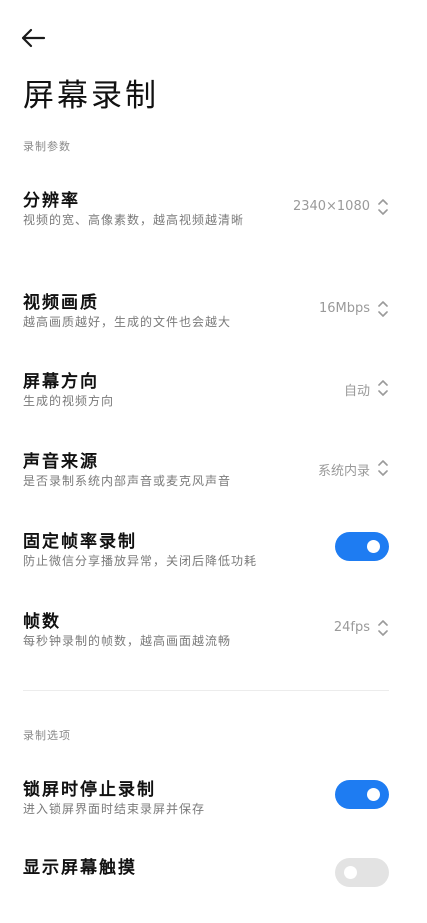 The image size is (427, 923). I want to click on setting-stop-on-lock: 锁屏时停止录制 进入锁屏界面时结束录屏并保存, so click(213, 810).